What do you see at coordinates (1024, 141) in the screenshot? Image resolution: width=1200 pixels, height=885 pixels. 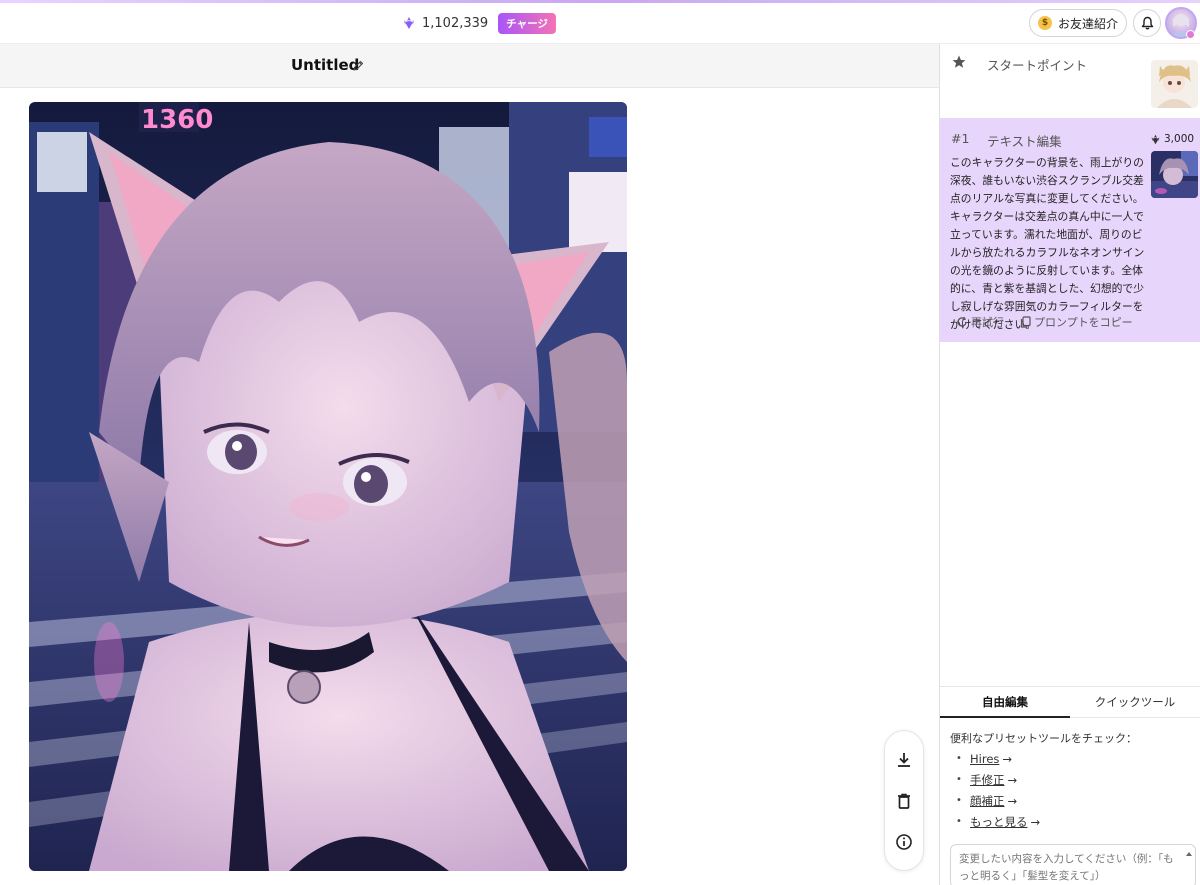 I see `step-label: テキスト編集` at bounding box center [1024, 141].